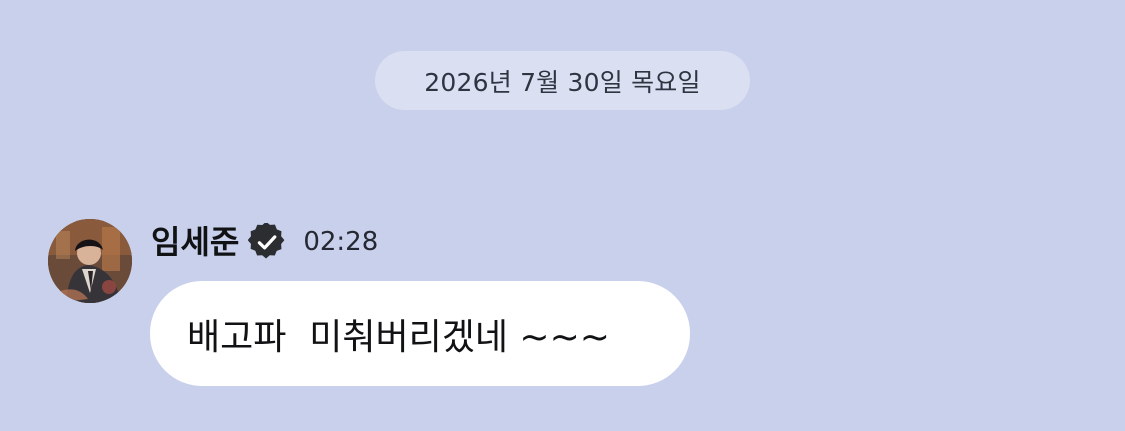 Image resolution: width=1125 pixels, height=431 pixels. What do you see at coordinates (341, 242) in the screenshot?
I see `message-time: 02:28` at bounding box center [341, 242].